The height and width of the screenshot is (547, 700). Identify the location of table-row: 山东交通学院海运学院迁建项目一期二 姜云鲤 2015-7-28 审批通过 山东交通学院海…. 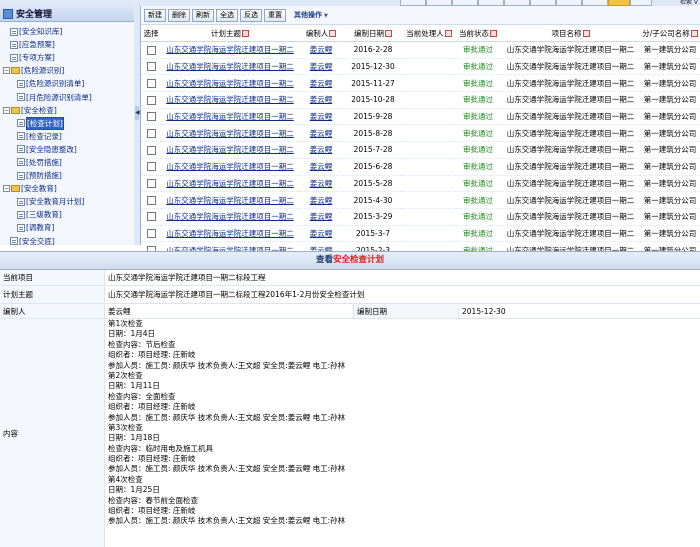
(420, 150).